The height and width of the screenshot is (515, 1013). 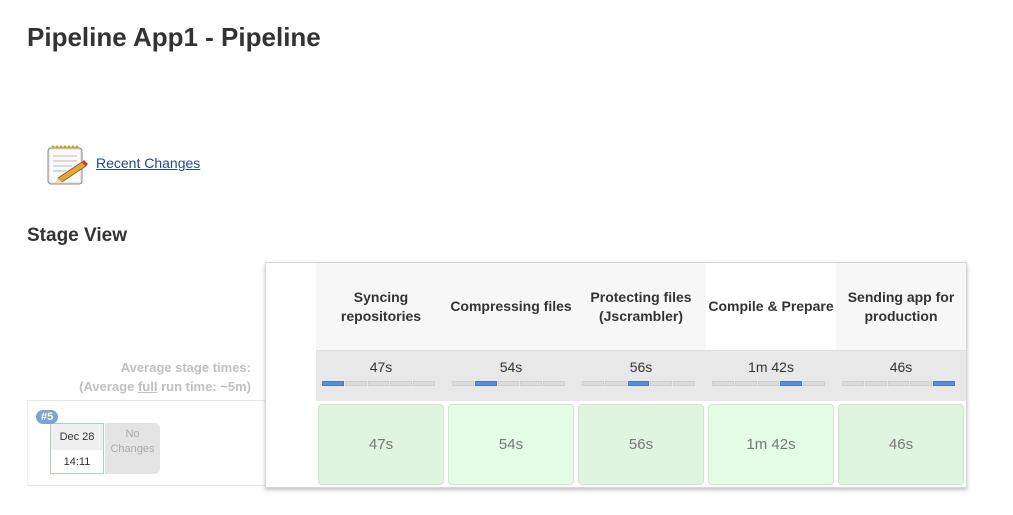 I want to click on stage-cell: 54s, so click(x=511, y=444).